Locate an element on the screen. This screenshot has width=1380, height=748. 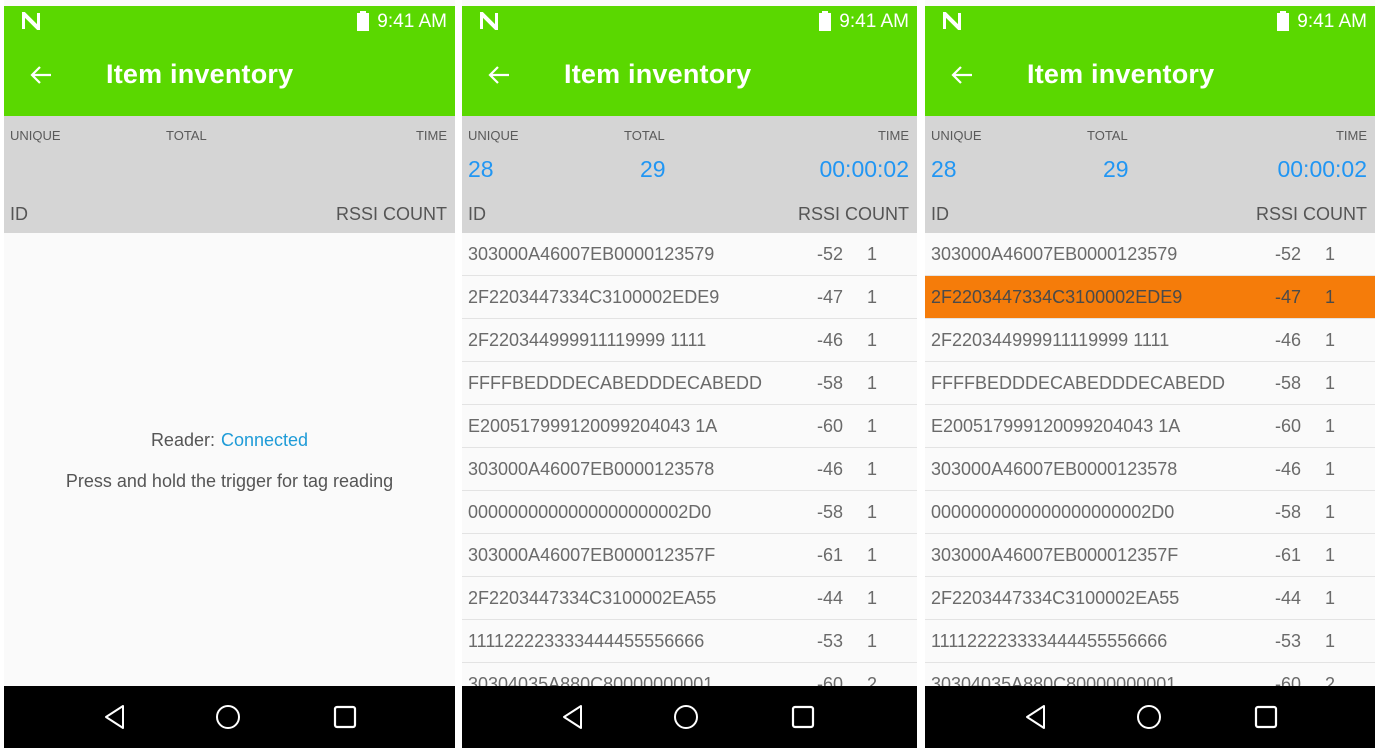
tag-id: 2F2203447334C3100002EDE9 is located at coordinates (594, 297).